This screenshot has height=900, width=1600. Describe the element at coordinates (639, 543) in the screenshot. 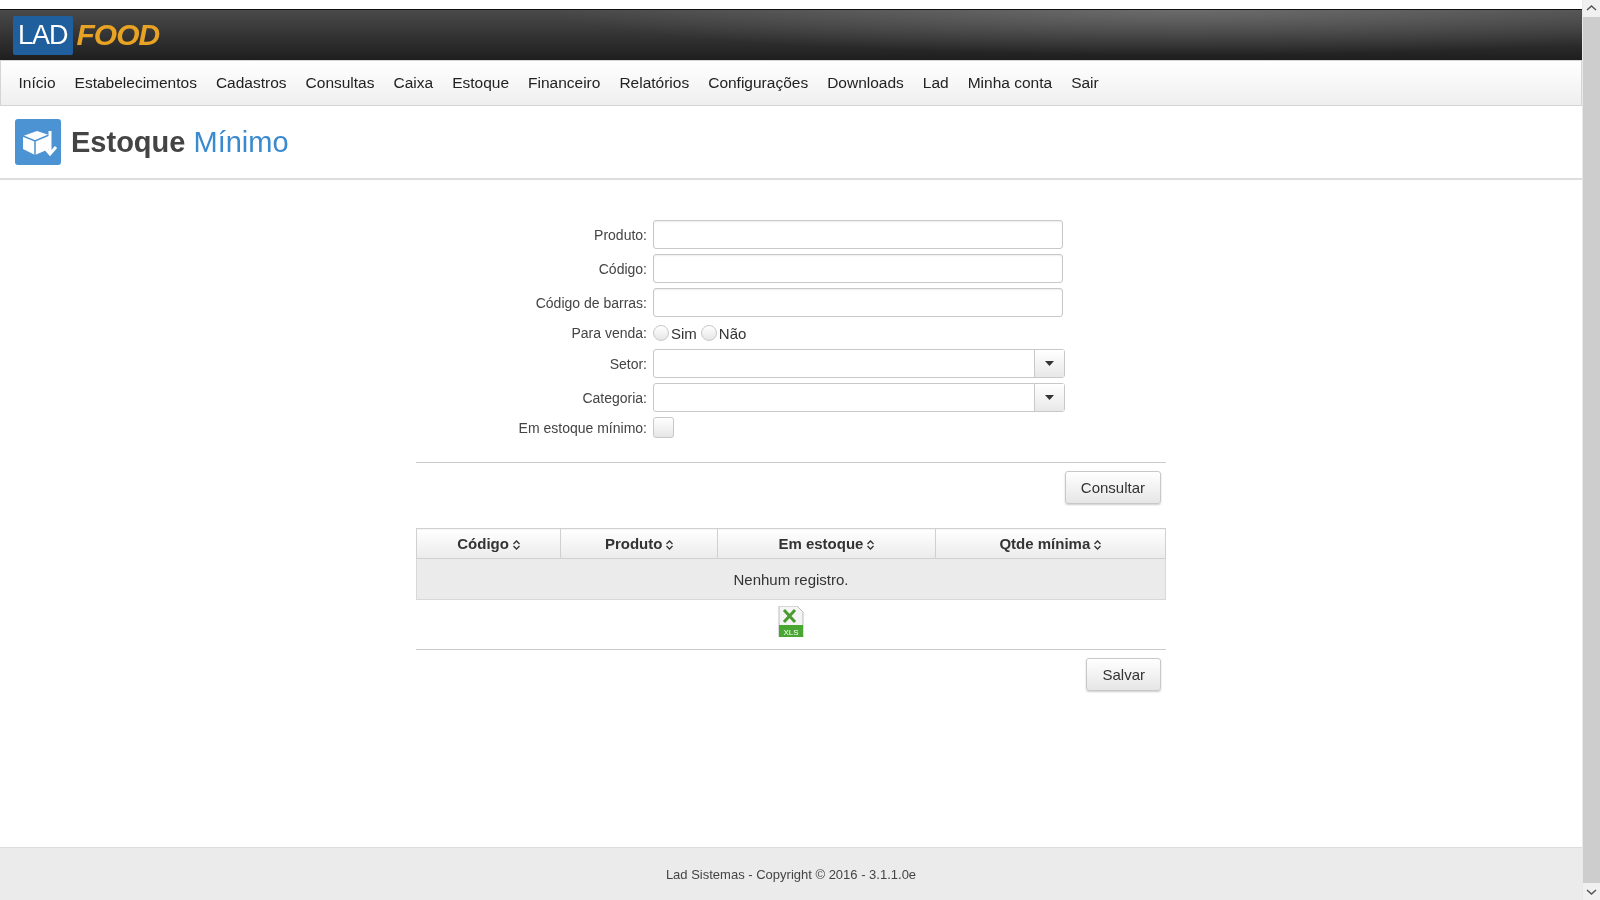

I see `column-header: Produto` at that location.